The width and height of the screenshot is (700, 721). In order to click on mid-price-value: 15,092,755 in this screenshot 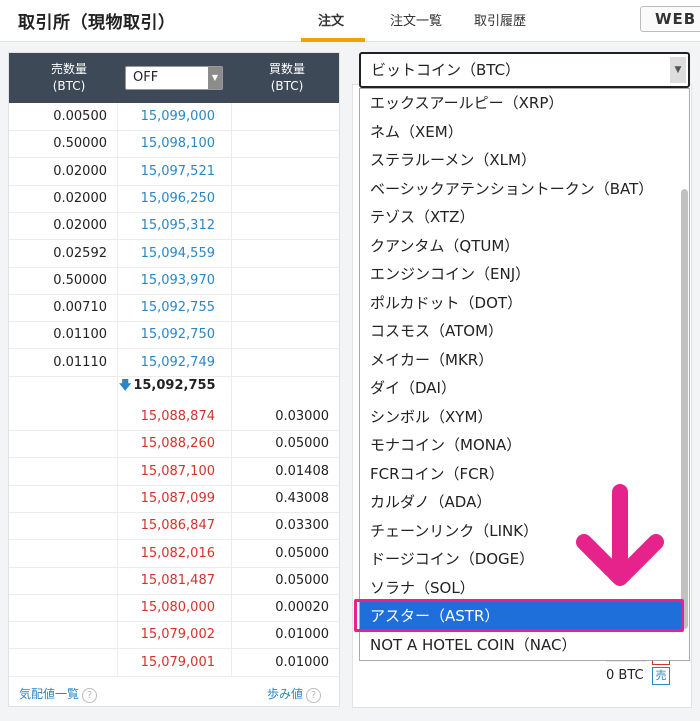, I will do `click(174, 385)`.